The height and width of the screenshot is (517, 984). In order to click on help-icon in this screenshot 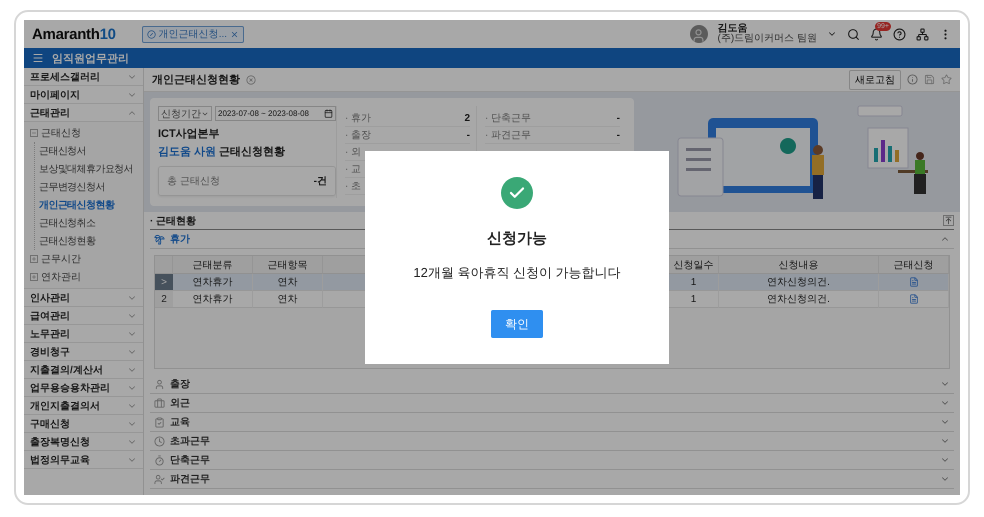, I will do `click(899, 34)`.